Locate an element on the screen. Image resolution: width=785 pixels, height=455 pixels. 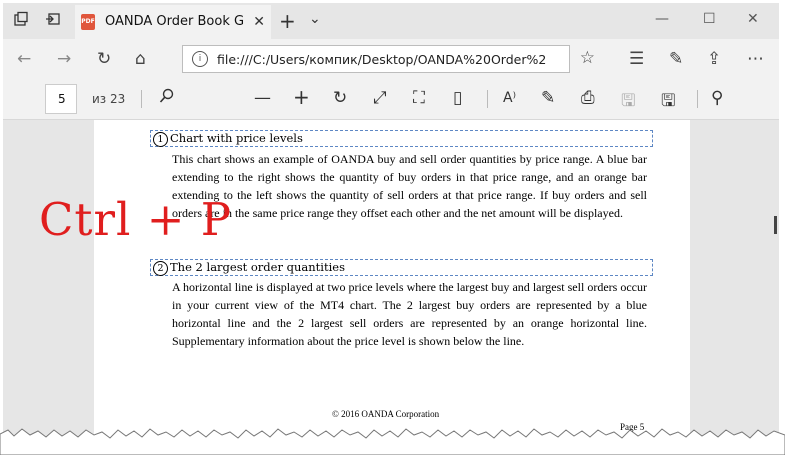
section-number: 1 is located at coordinates (160, 139).